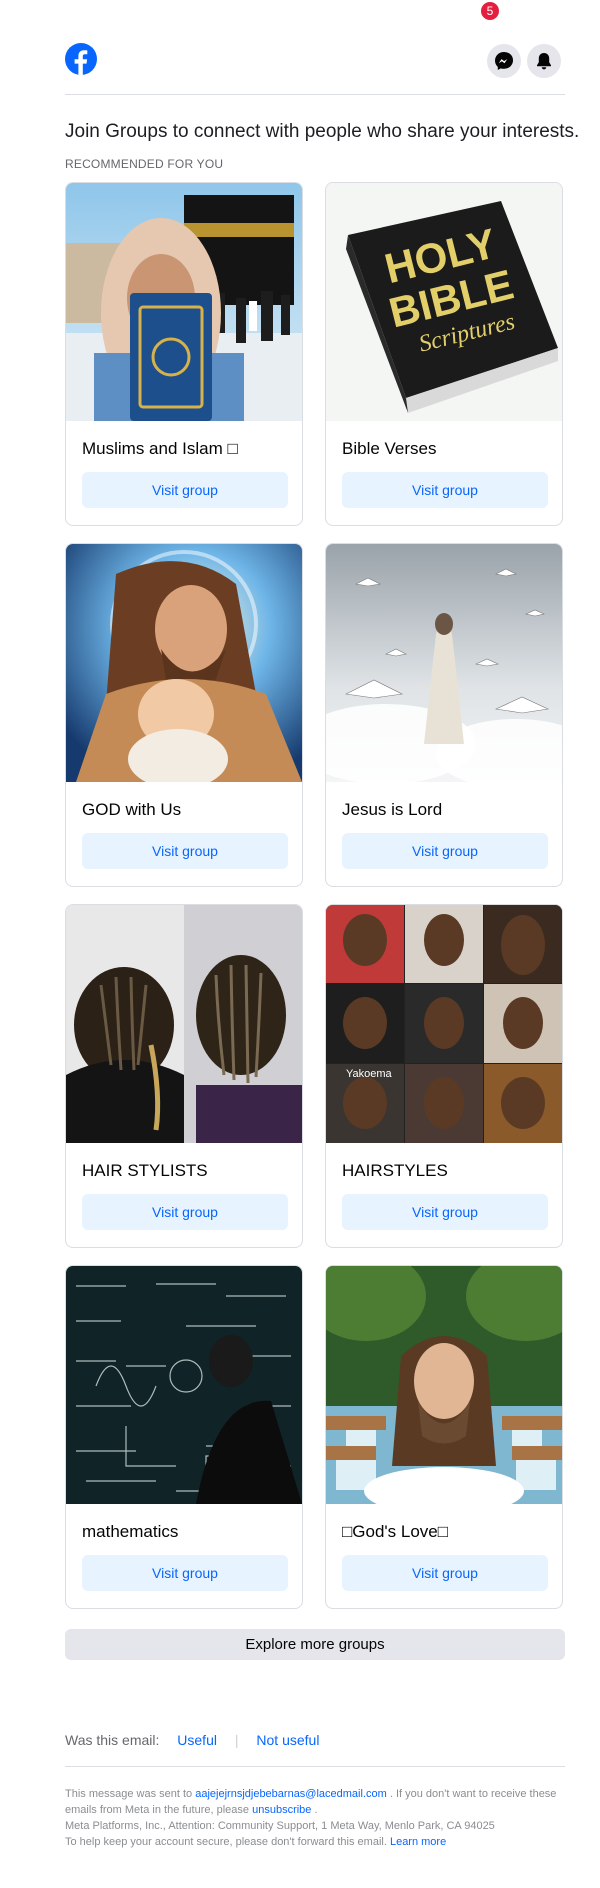 This screenshot has height=1888, width=600. What do you see at coordinates (444, 302) in the screenshot?
I see `group-cover-image: HOLY BIBLE Scriptures` at bounding box center [444, 302].